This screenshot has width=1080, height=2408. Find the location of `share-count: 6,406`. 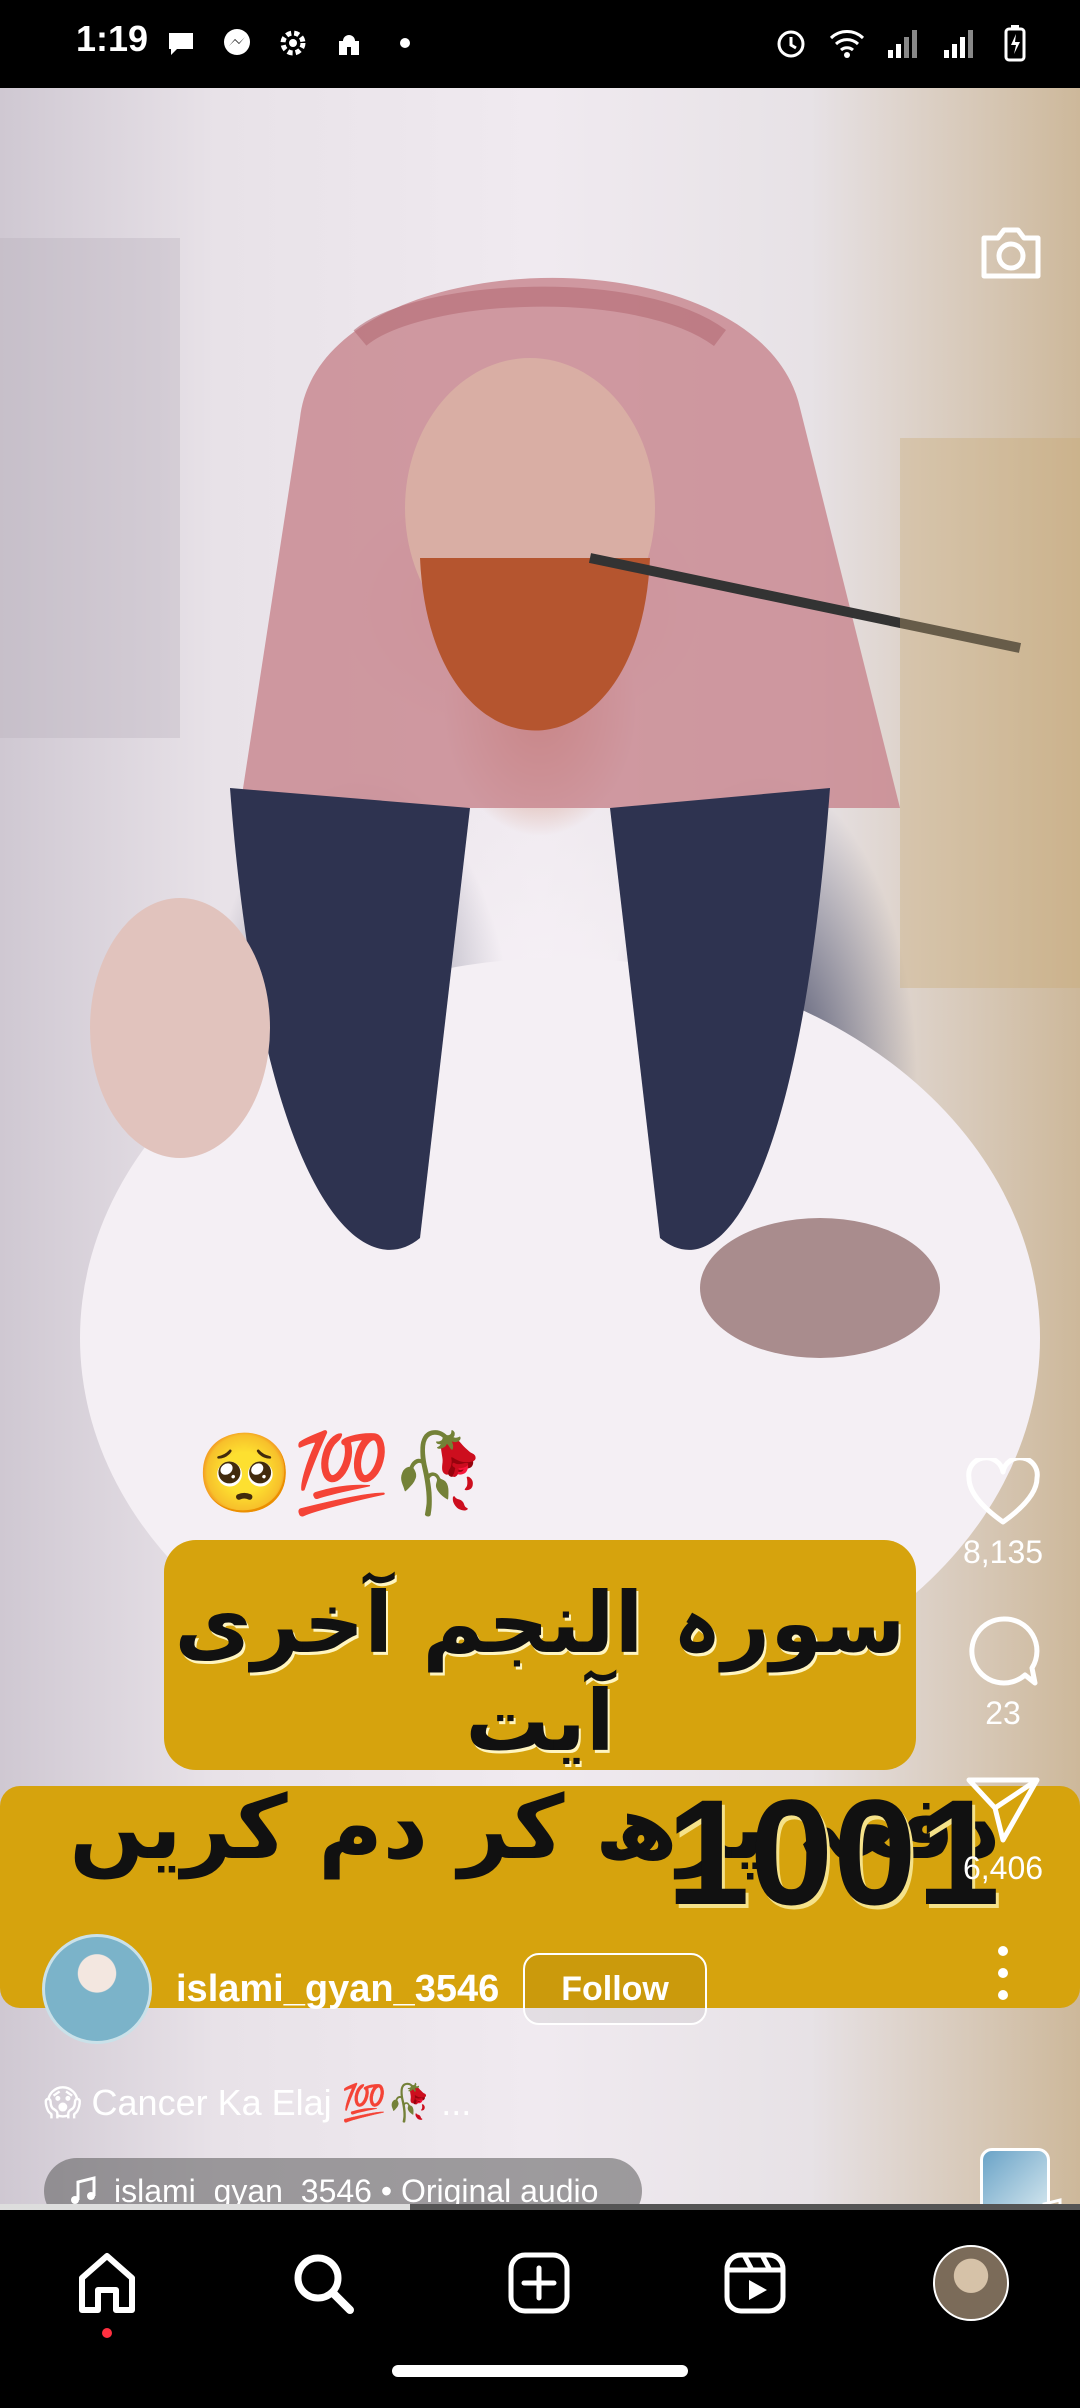

share-count: 6,406 is located at coordinates (1003, 1868).